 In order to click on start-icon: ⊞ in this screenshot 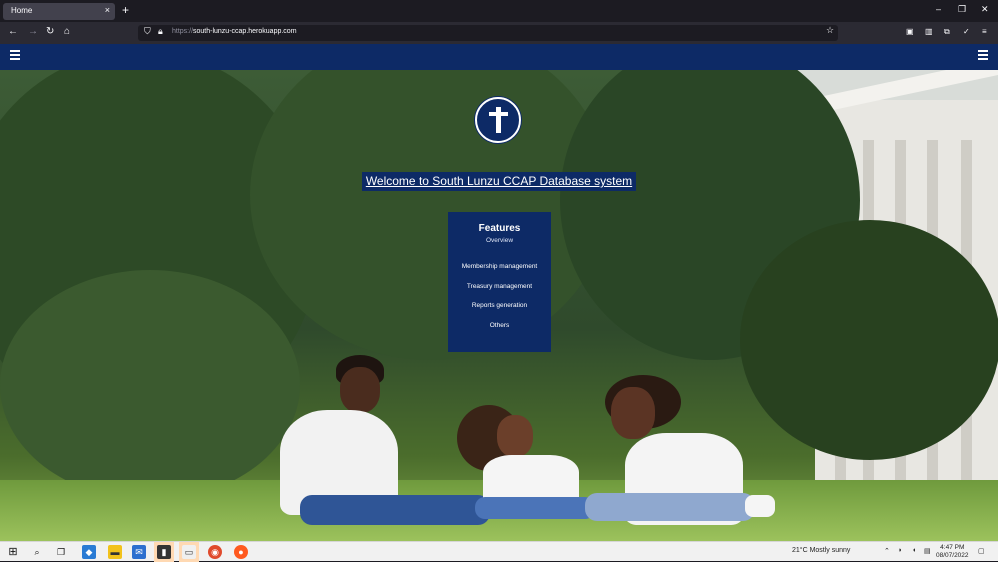, I will do `click(13, 552)`.